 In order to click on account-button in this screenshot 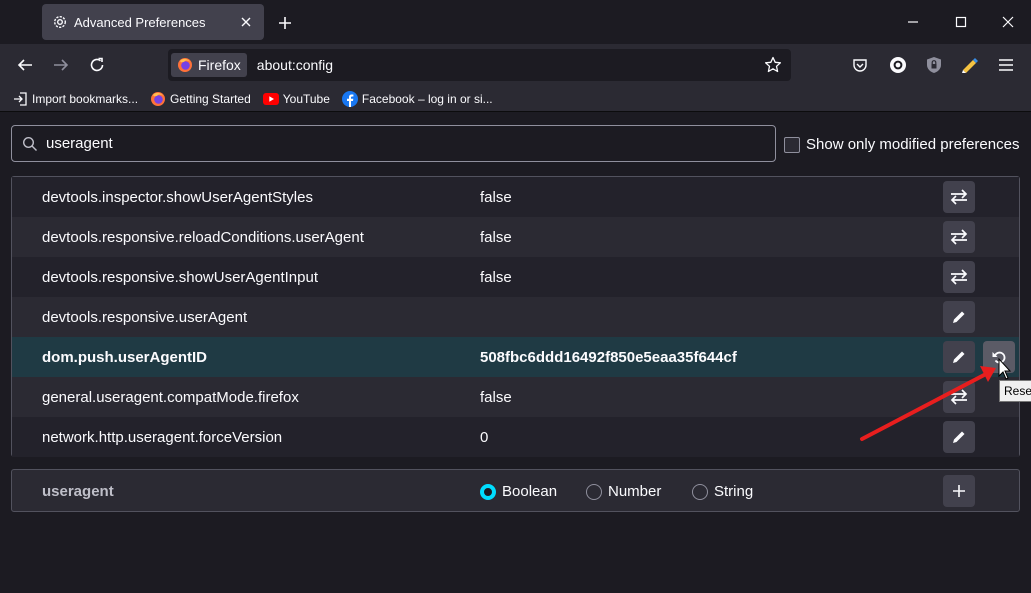, I will do `click(898, 65)`.